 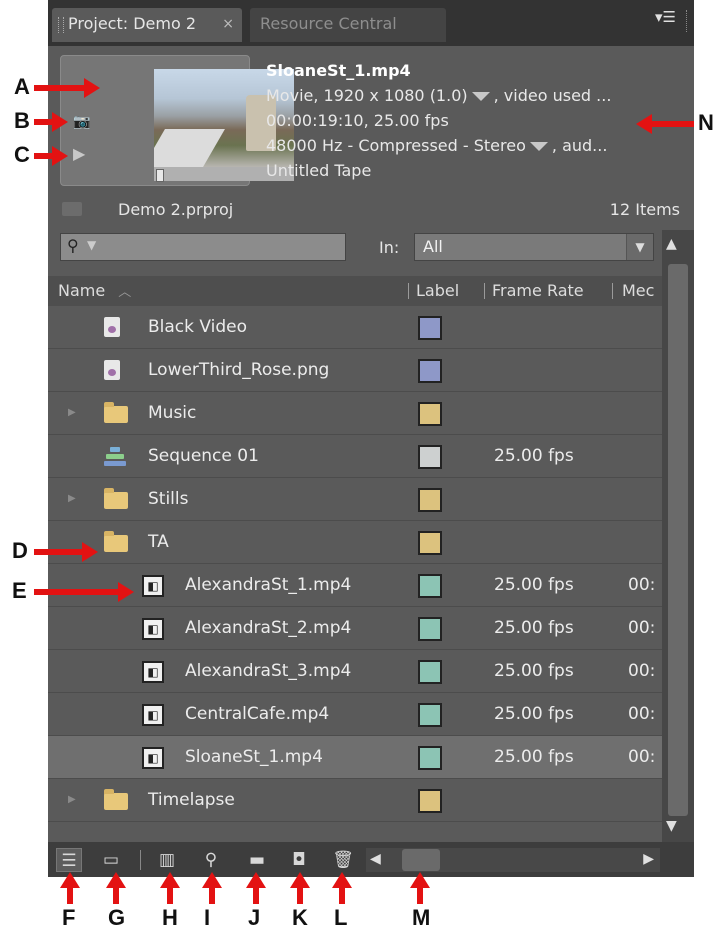 What do you see at coordinates (172, 413) in the screenshot?
I see `item-name: Music` at bounding box center [172, 413].